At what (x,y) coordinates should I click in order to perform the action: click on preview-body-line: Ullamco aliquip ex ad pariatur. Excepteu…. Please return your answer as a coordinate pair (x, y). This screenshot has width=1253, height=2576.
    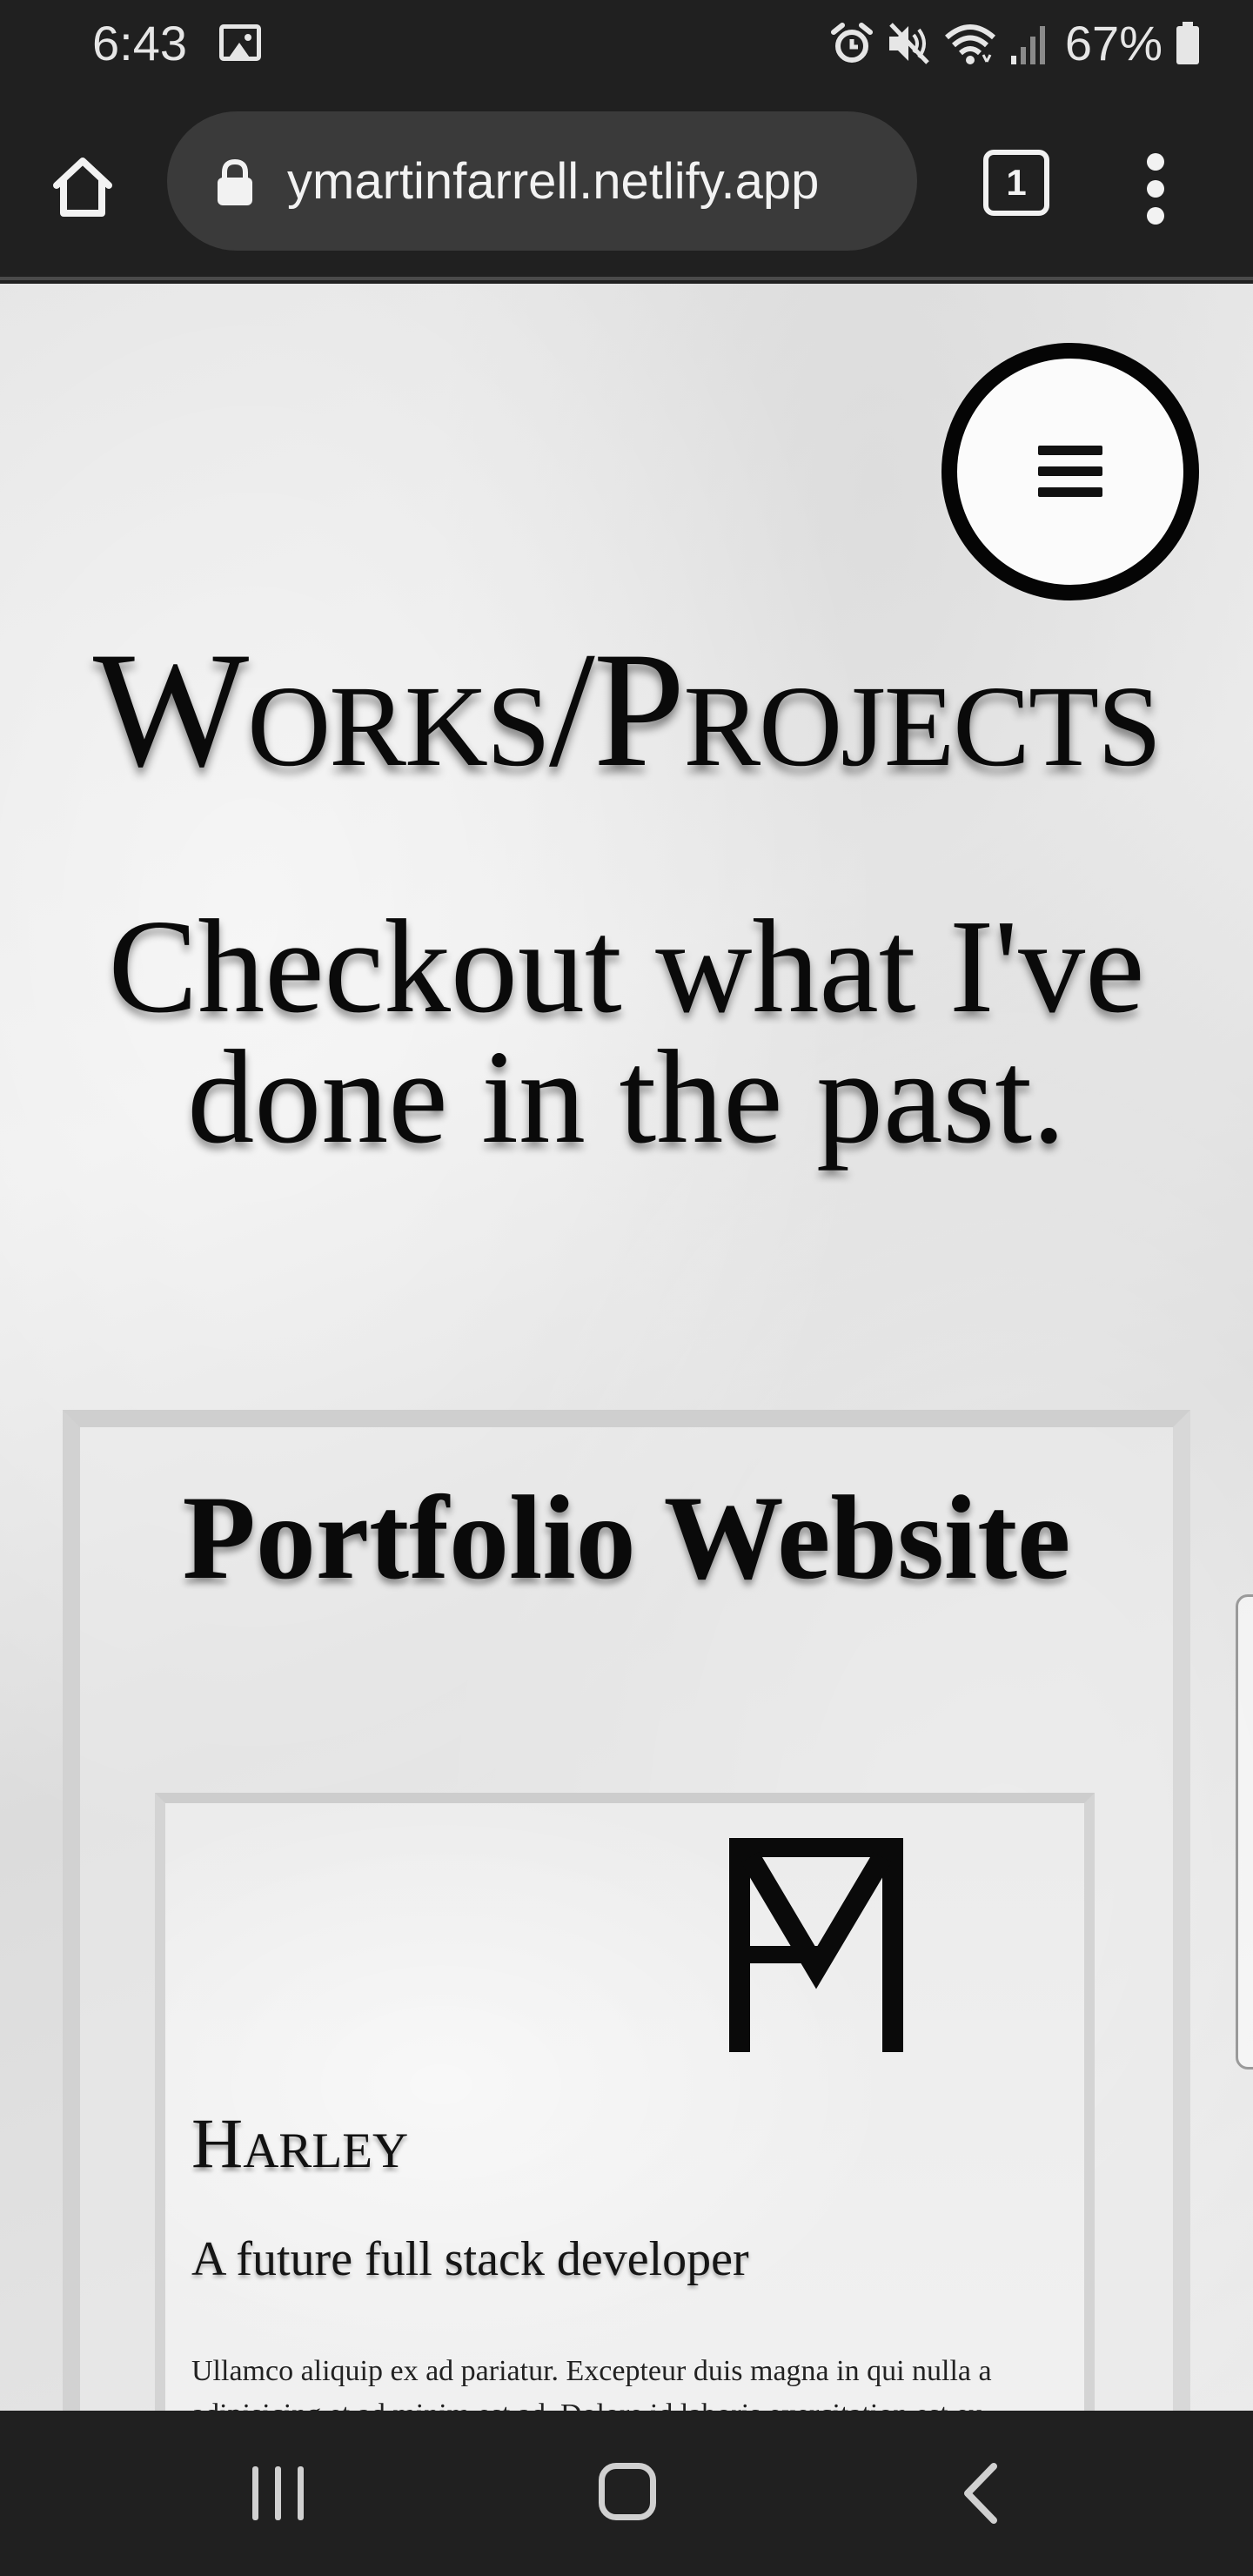
    Looking at the image, I should click on (591, 2371).